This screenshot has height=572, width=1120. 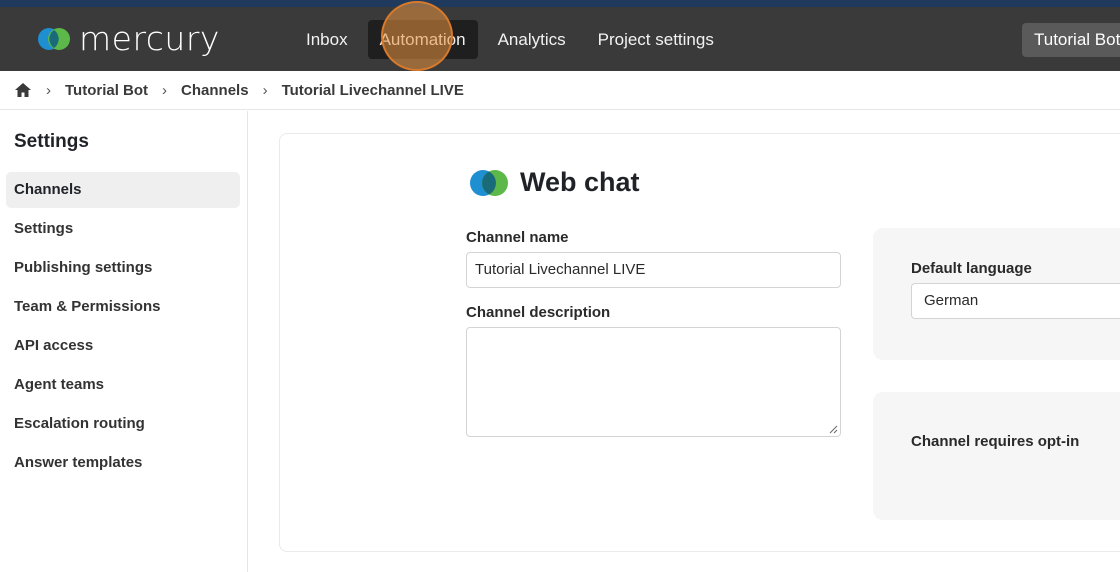 I want to click on sidebar-item-settings: Settings, so click(x=123, y=229).